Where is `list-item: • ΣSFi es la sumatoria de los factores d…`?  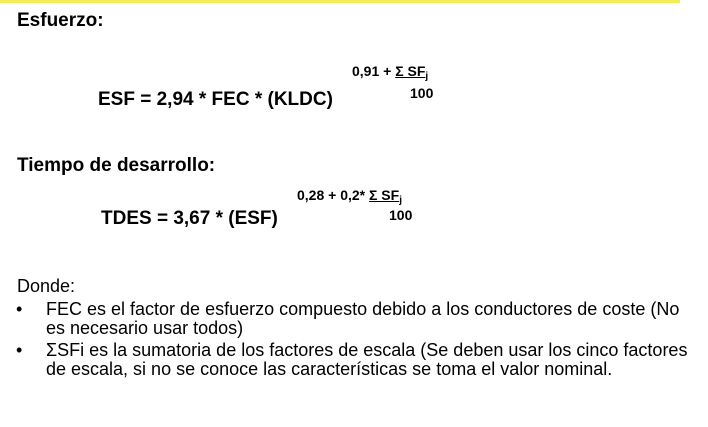 list-item: • ΣSFi es la sumatoria de los factores d… is located at coordinates (348, 360).